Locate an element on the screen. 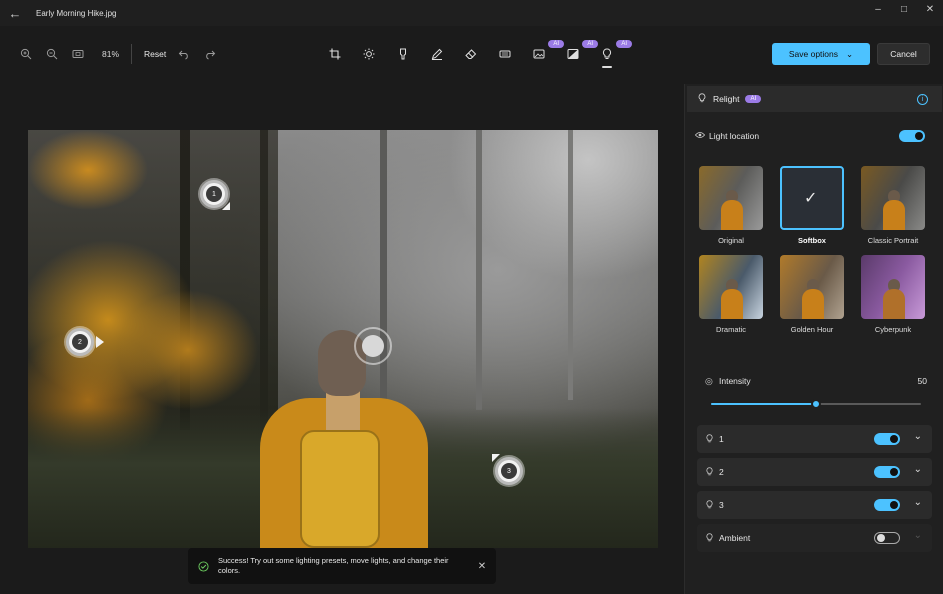 The height and width of the screenshot is (594, 943). ambient-light-handle is located at coordinates (373, 346).